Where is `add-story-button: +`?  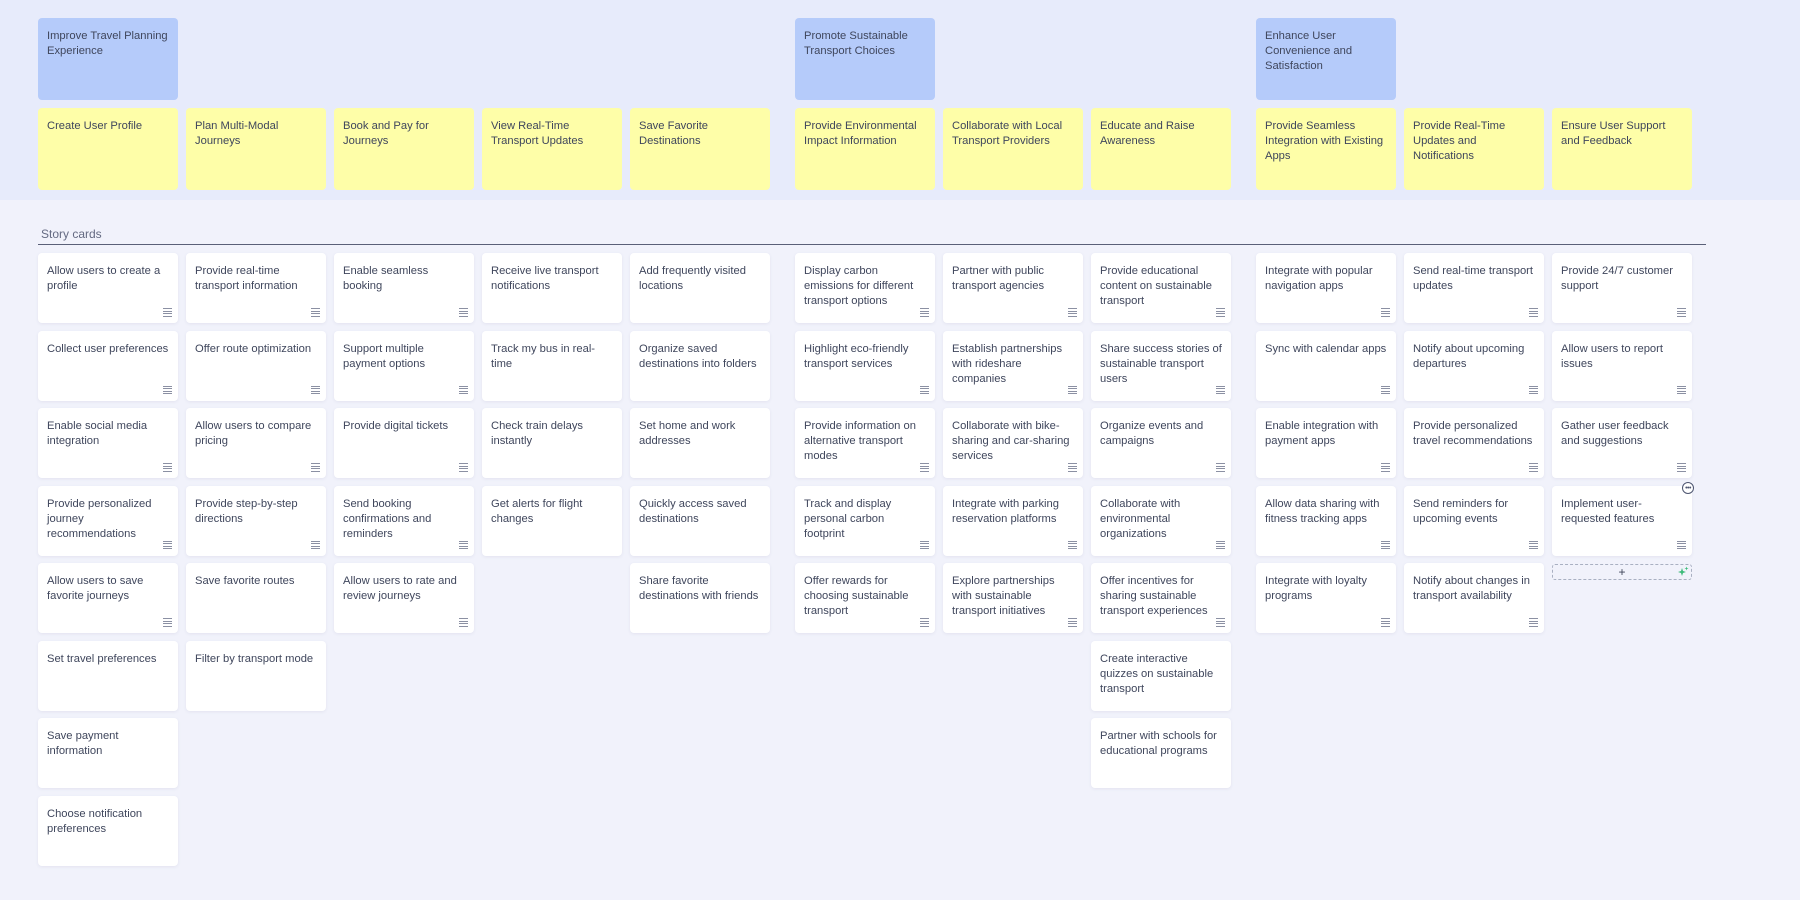 add-story-button: + is located at coordinates (1622, 572).